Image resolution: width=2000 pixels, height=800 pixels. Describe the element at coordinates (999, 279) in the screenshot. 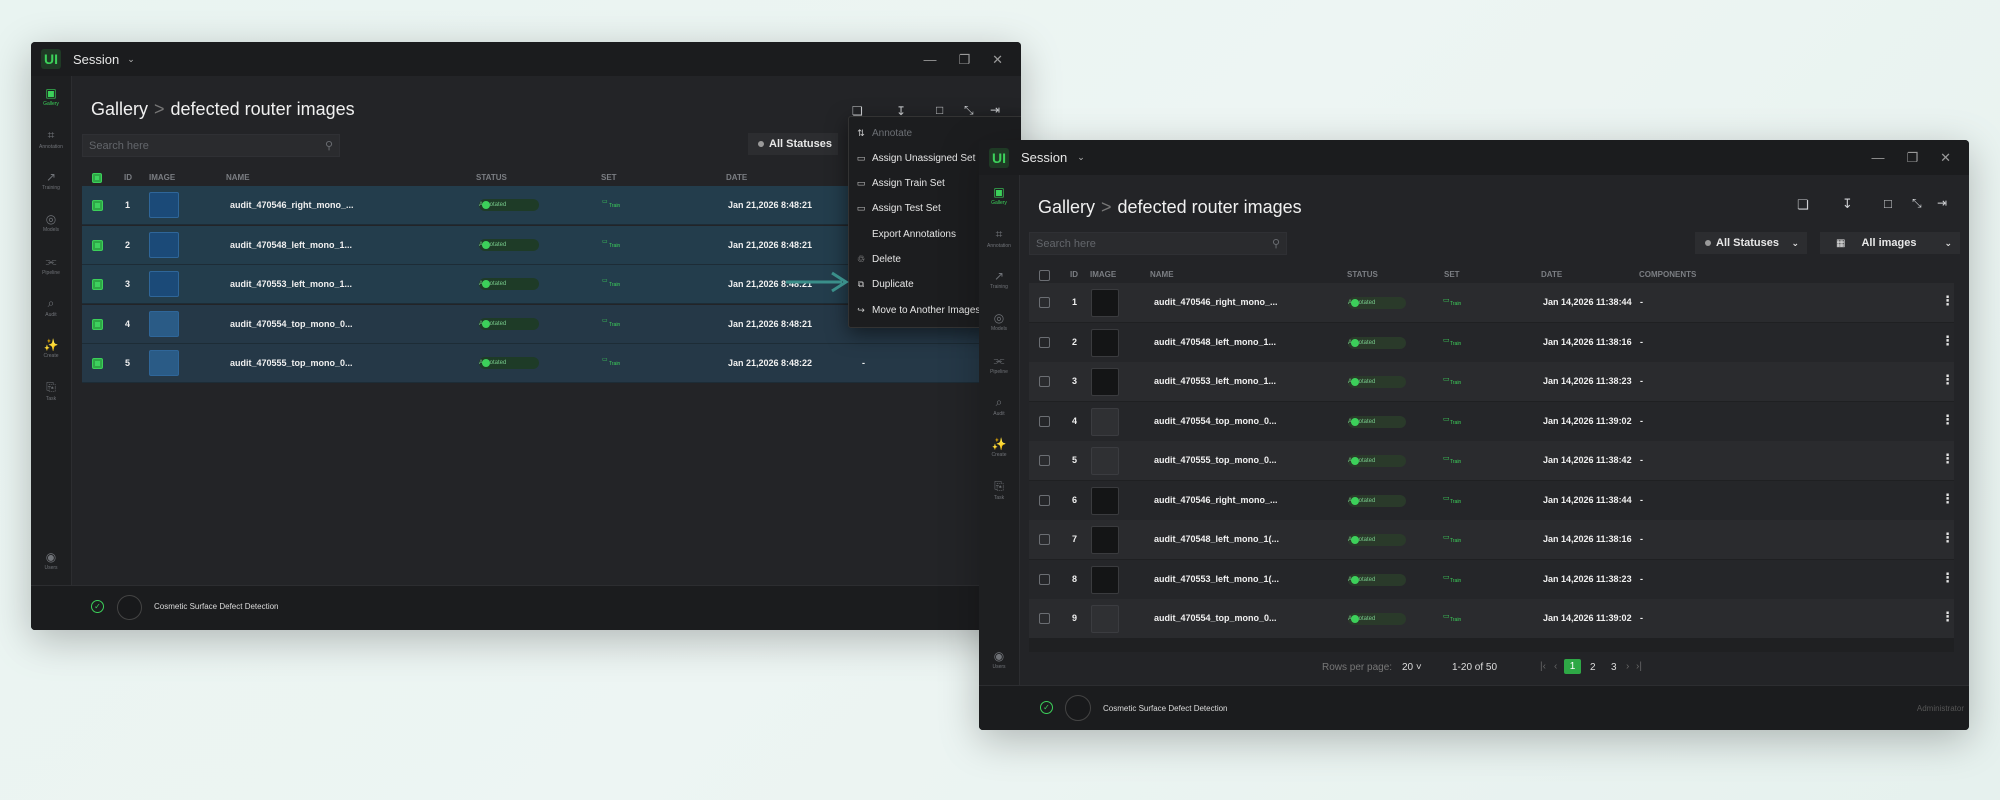

I see `sidebar-item-training: ↗ Training` at that location.